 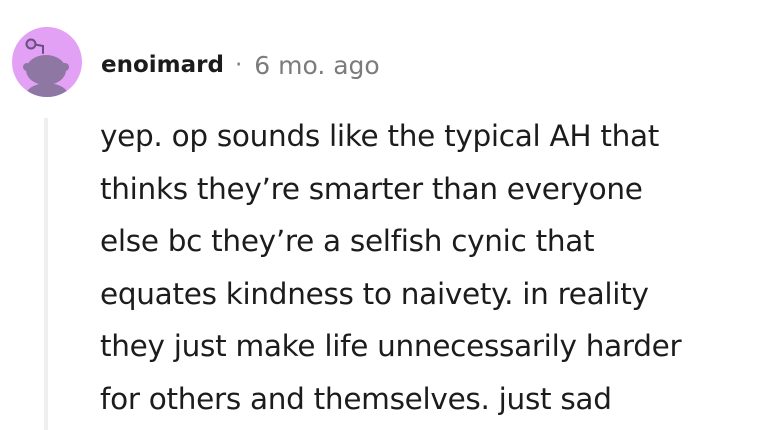 What do you see at coordinates (347, 241) in the screenshot?
I see `comment-body-line: else bc they’re a selfish cynic that` at bounding box center [347, 241].